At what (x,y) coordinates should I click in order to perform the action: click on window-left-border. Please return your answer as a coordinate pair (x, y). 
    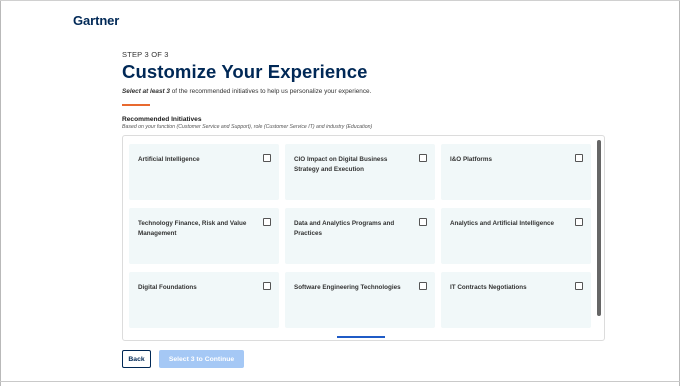
    Looking at the image, I should click on (0, 193).